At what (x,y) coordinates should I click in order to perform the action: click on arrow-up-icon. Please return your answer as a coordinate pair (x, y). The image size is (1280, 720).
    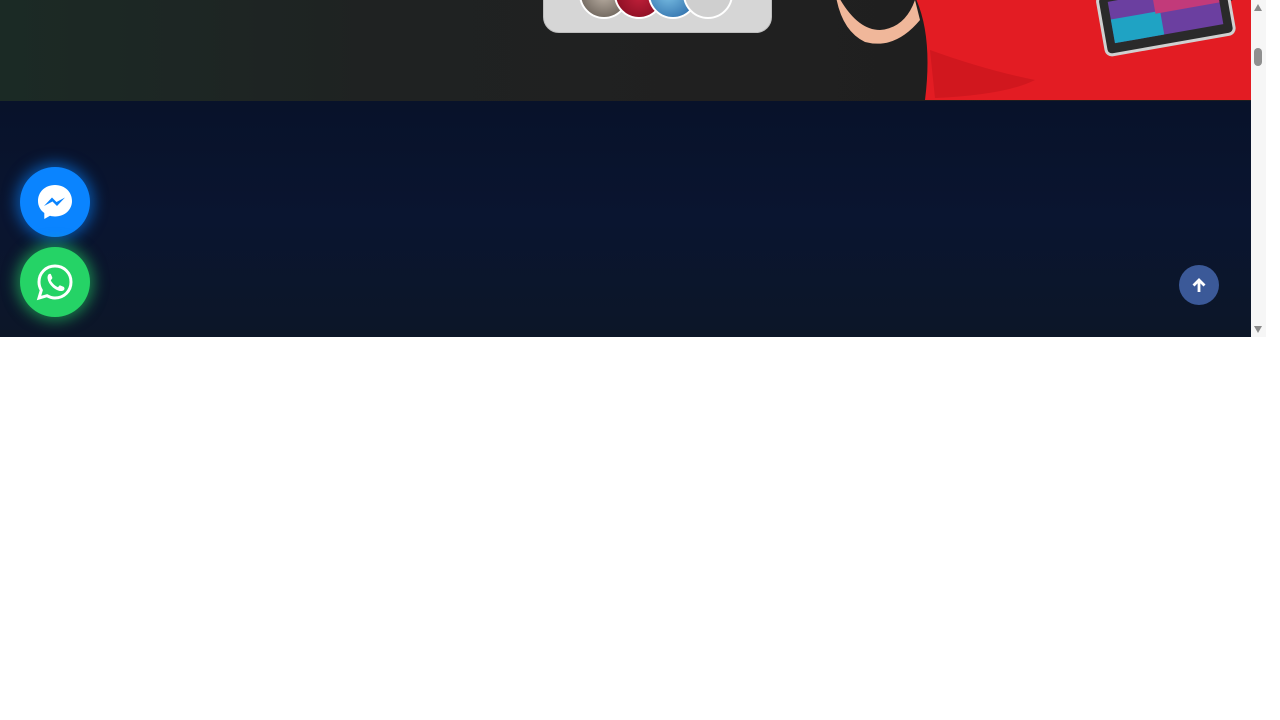
    Looking at the image, I should click on (1199, 285).